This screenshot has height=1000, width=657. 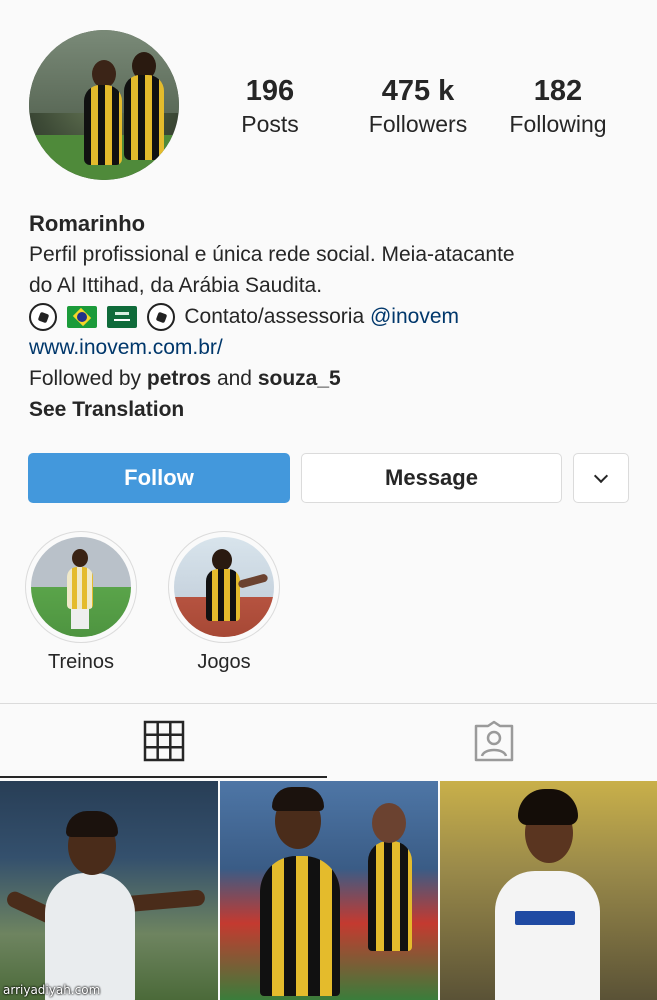 I want to click on bio-line: do Al Ittihad, da Arábia Saudita., so click(x=176, y=285).